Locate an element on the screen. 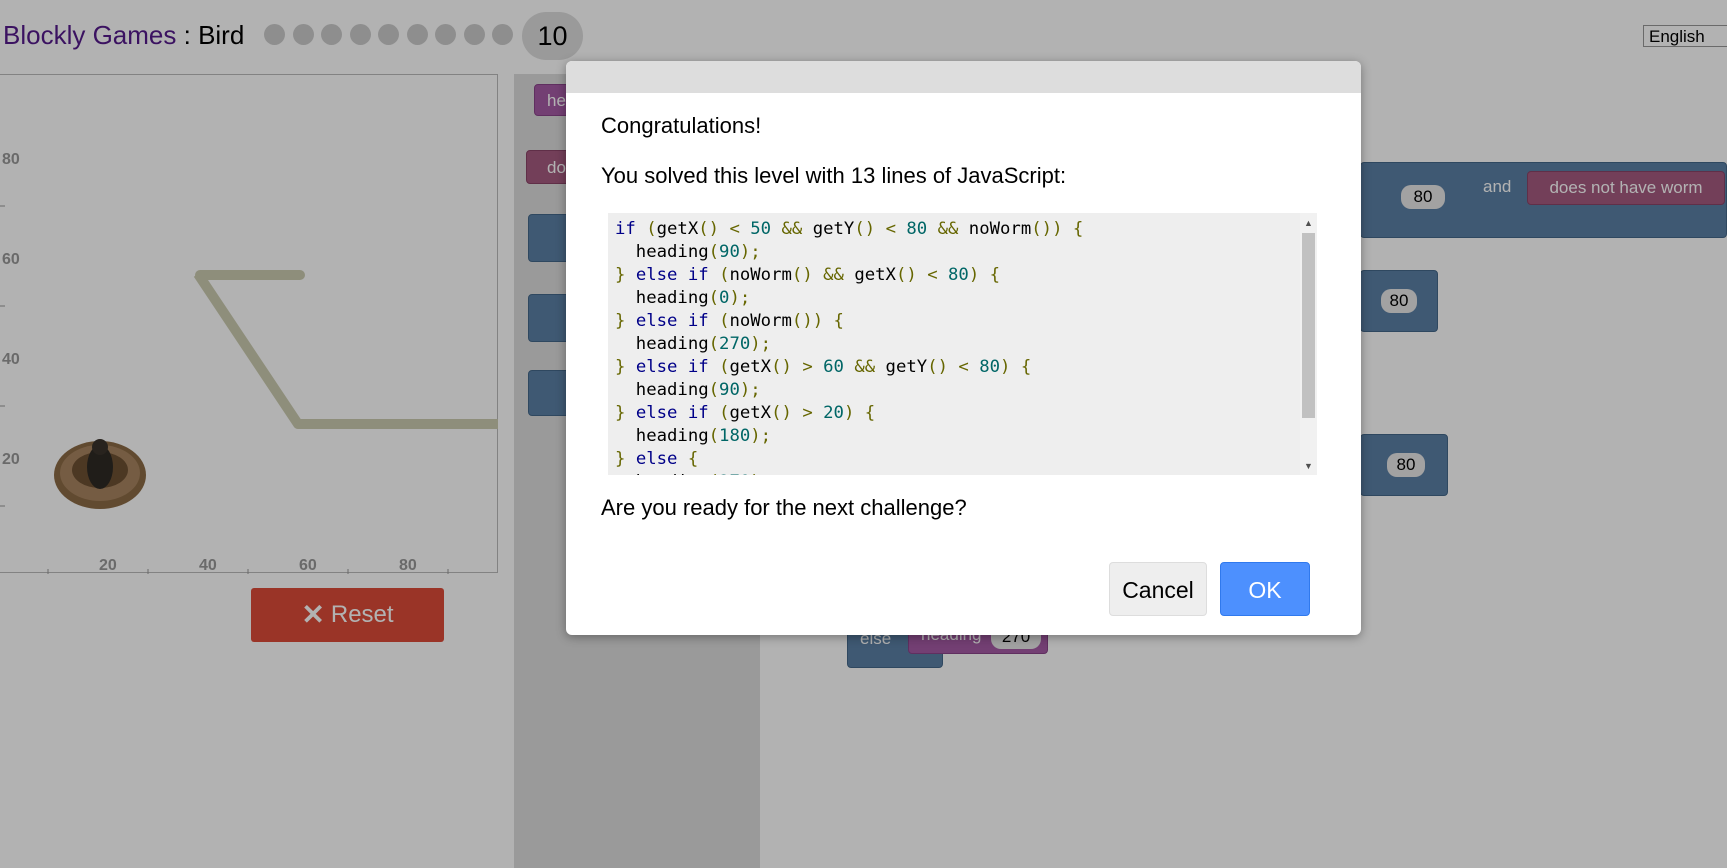  scroll-down-icon: ▼ is located at coordinates (1308, 466).